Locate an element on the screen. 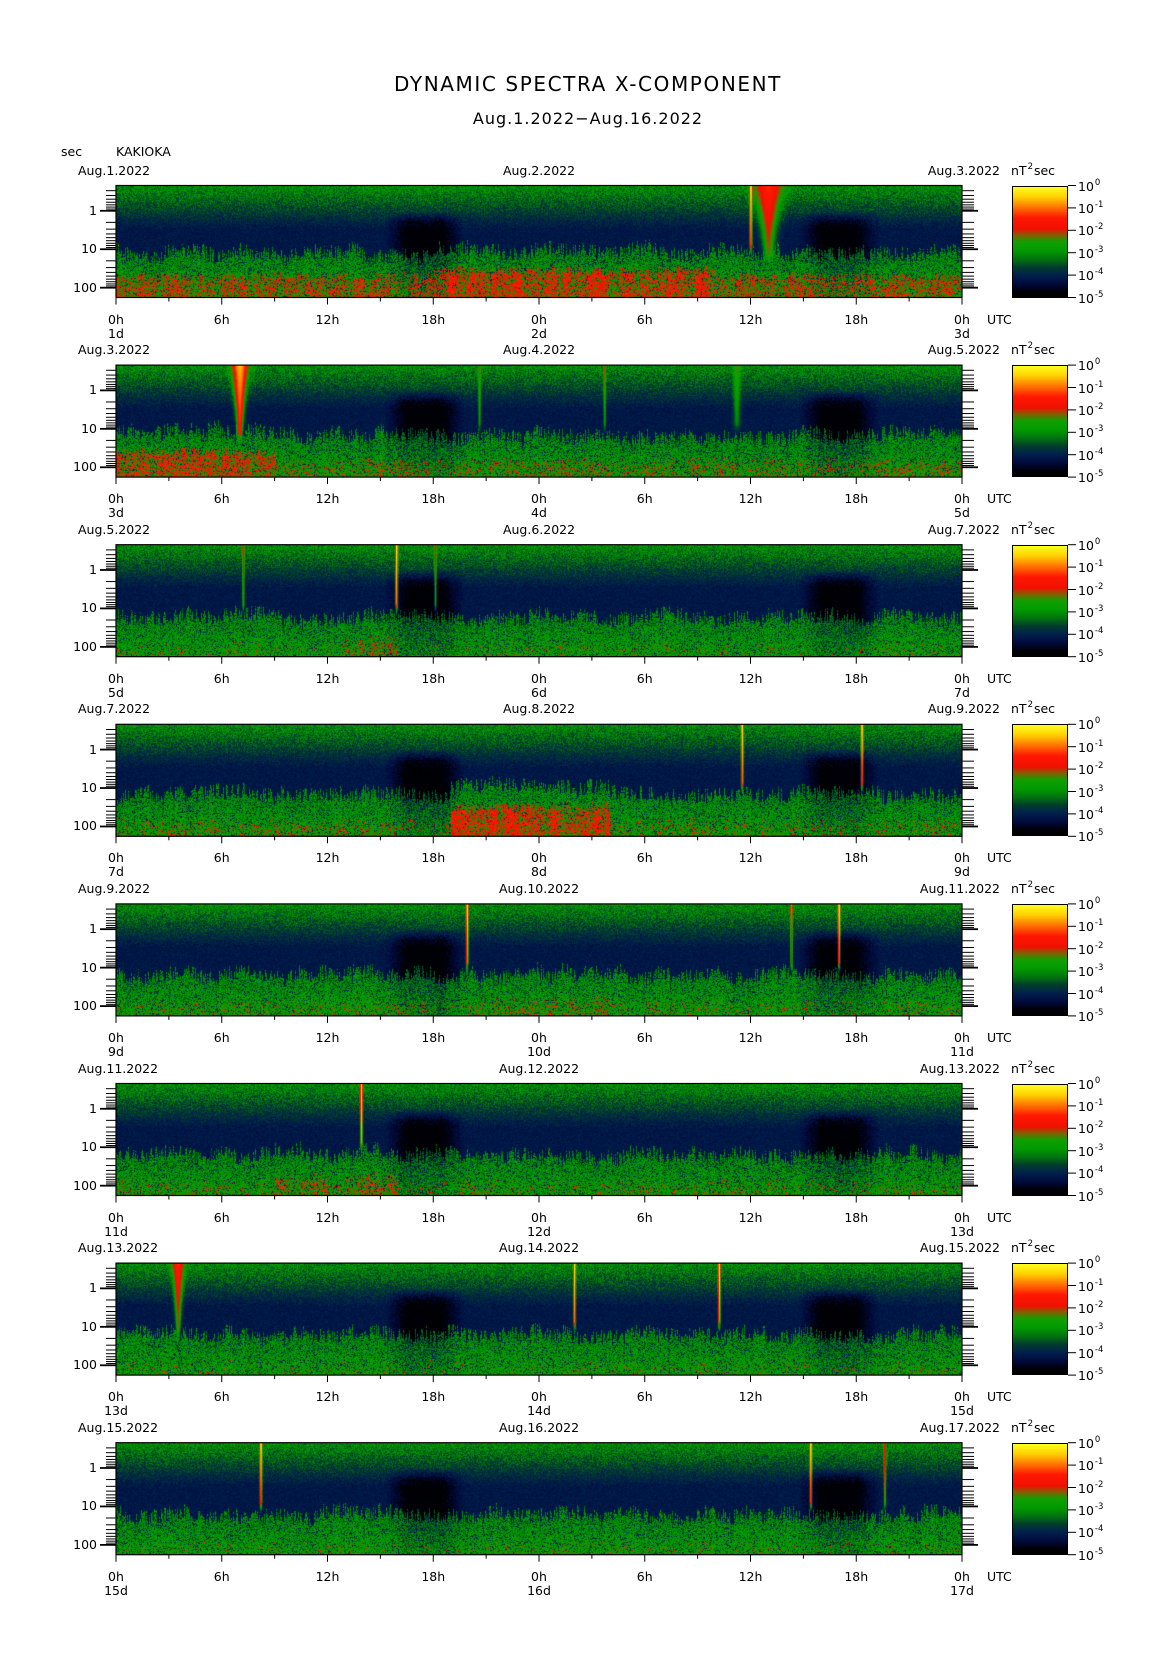 This screenshot has height=1679, width=1165. colorbar-tick-exponent: -5 is located at coordinates (1099, 653).